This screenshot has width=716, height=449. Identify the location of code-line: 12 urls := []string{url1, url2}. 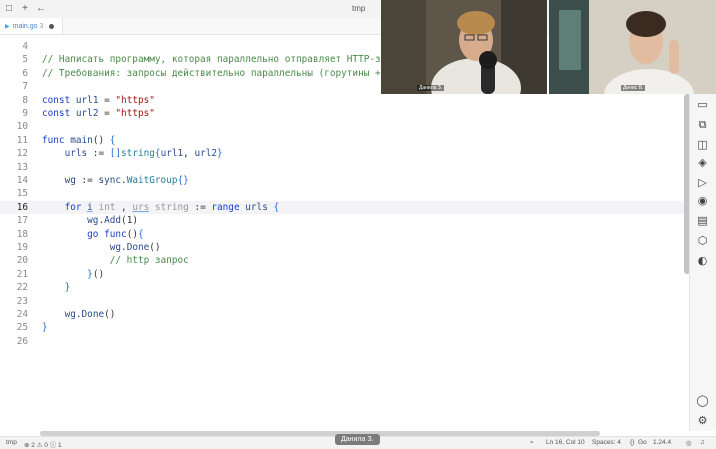
(344, 153).